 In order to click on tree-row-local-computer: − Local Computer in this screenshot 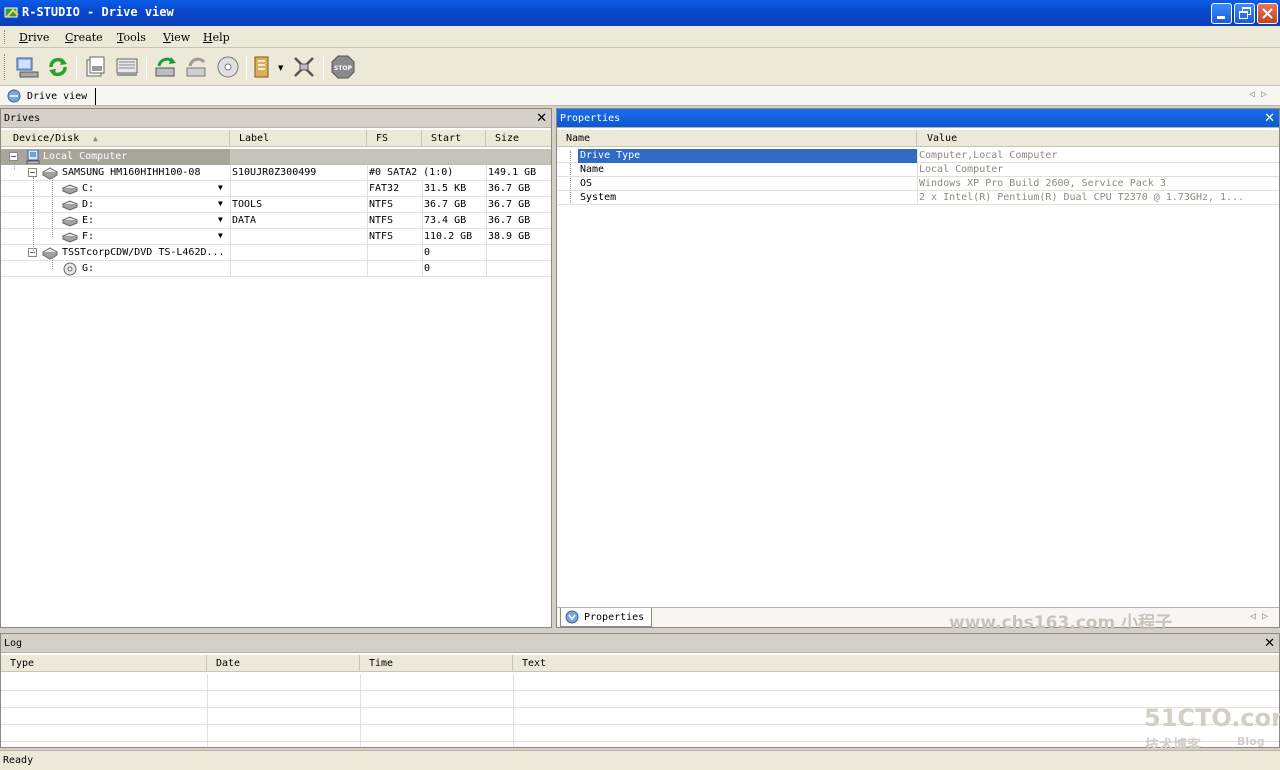, I will do `click(276, 157)`.